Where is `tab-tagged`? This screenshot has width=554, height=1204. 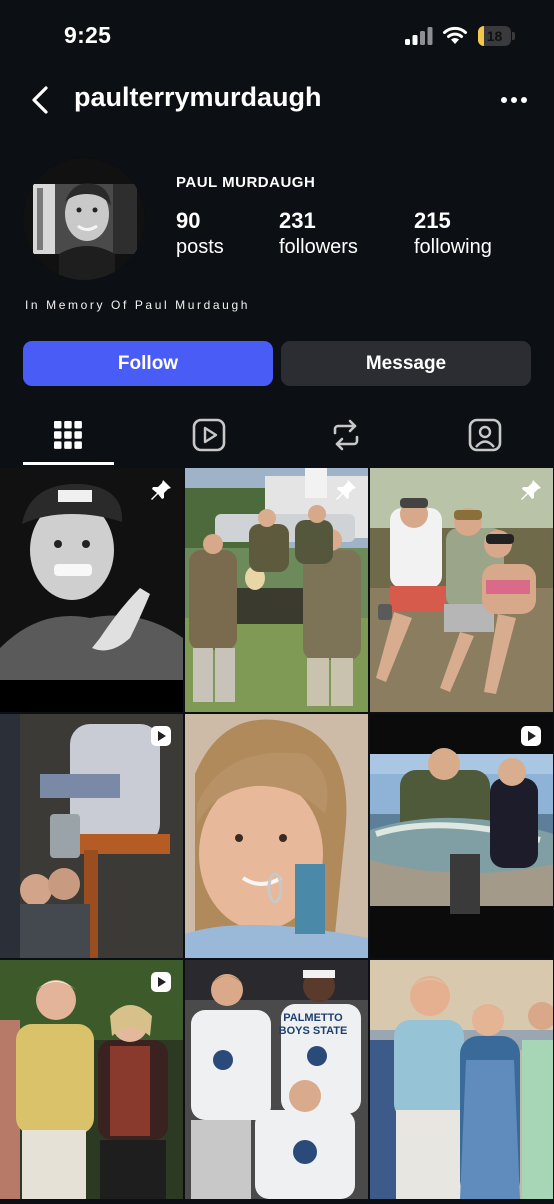
tab-tagged is located at coordinates (483, 437).